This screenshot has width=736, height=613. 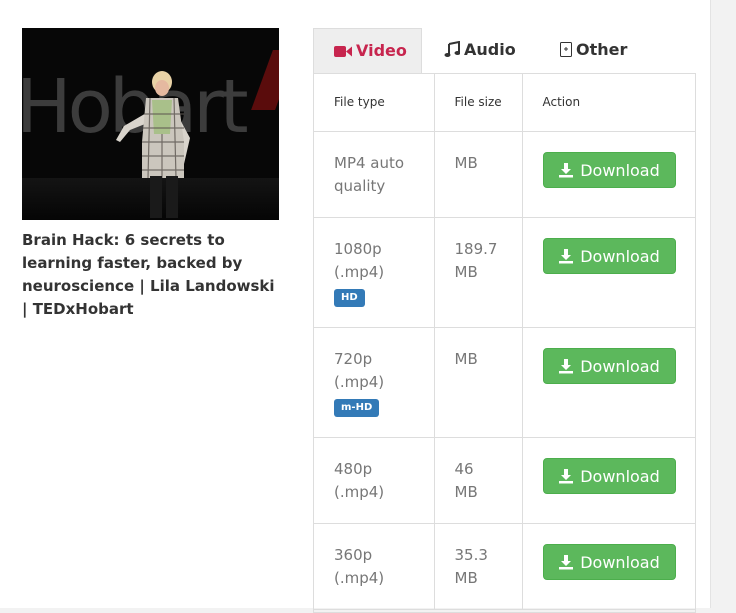 I want to click on file-type-cell: 1080p (.mp4) HD, so click(x=374, y=272).